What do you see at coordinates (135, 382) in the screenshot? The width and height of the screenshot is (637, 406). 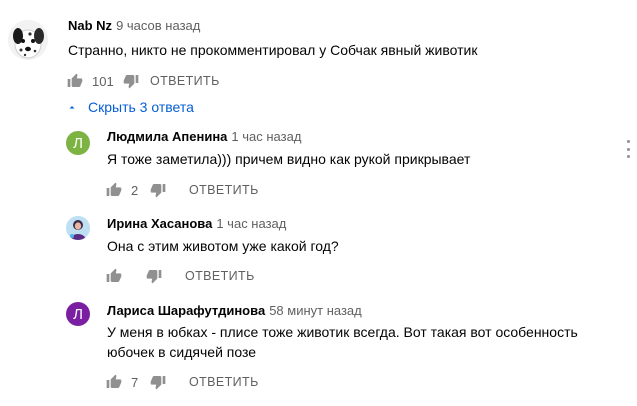 I see `like-count: 7` at bounding box center [135, 382].